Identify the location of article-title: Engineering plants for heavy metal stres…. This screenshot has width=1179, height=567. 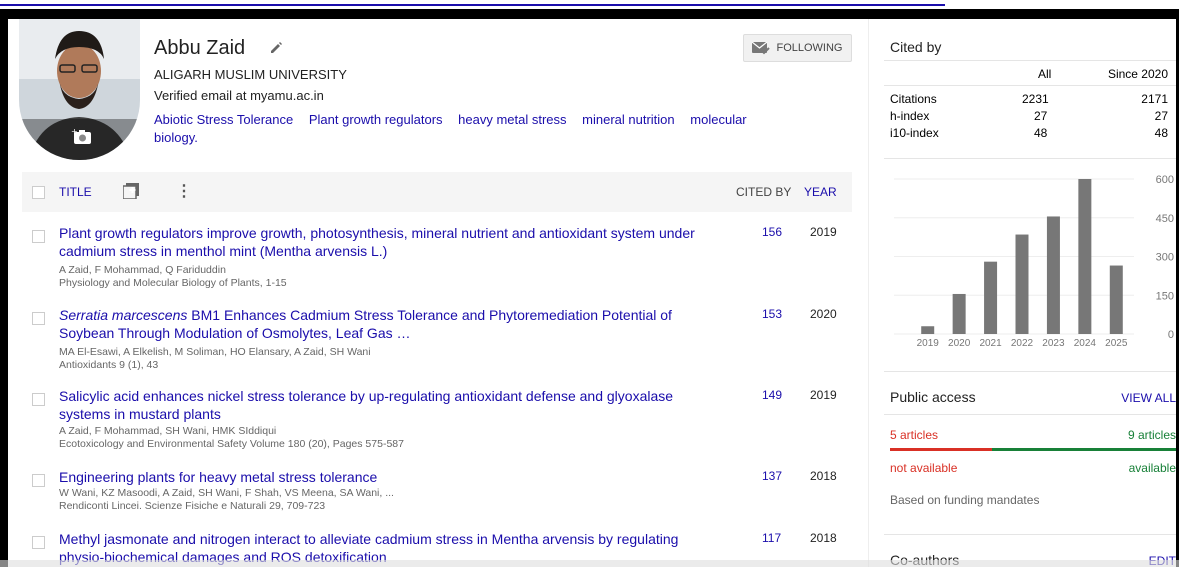
(389, 477).